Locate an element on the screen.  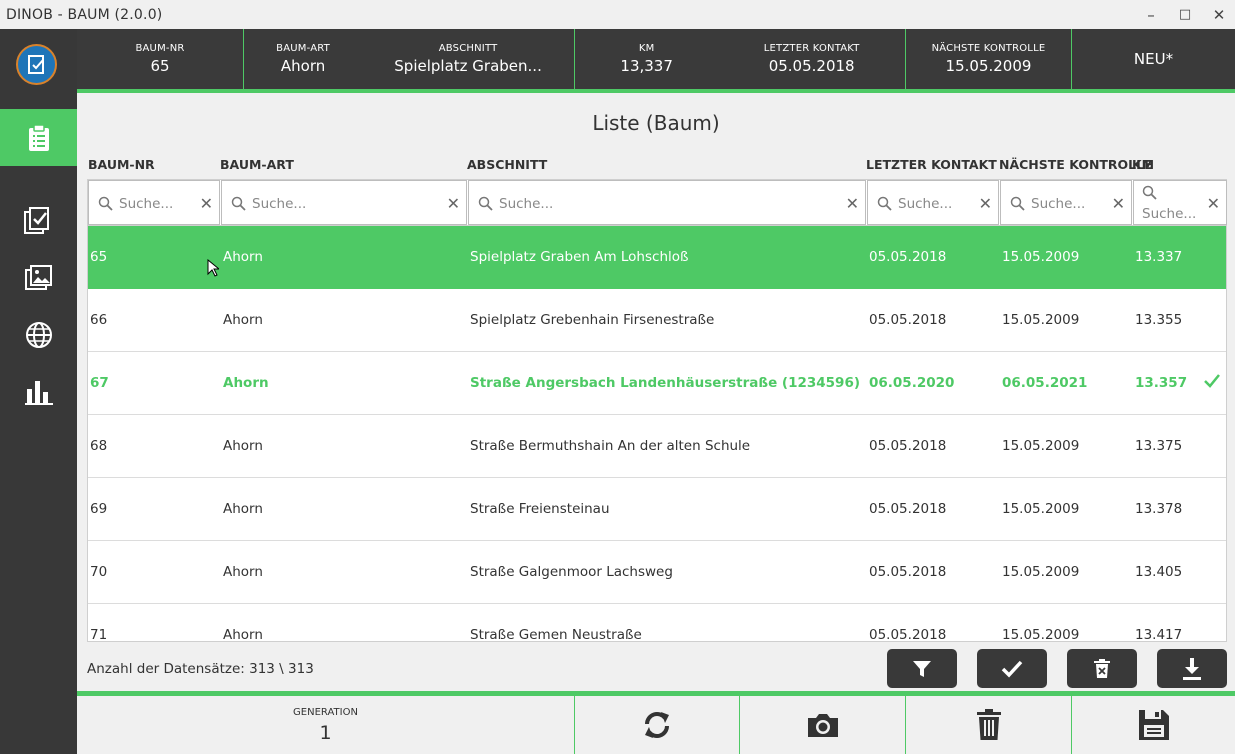
mouse-cursor-icon is located at coordinates (213, 268).